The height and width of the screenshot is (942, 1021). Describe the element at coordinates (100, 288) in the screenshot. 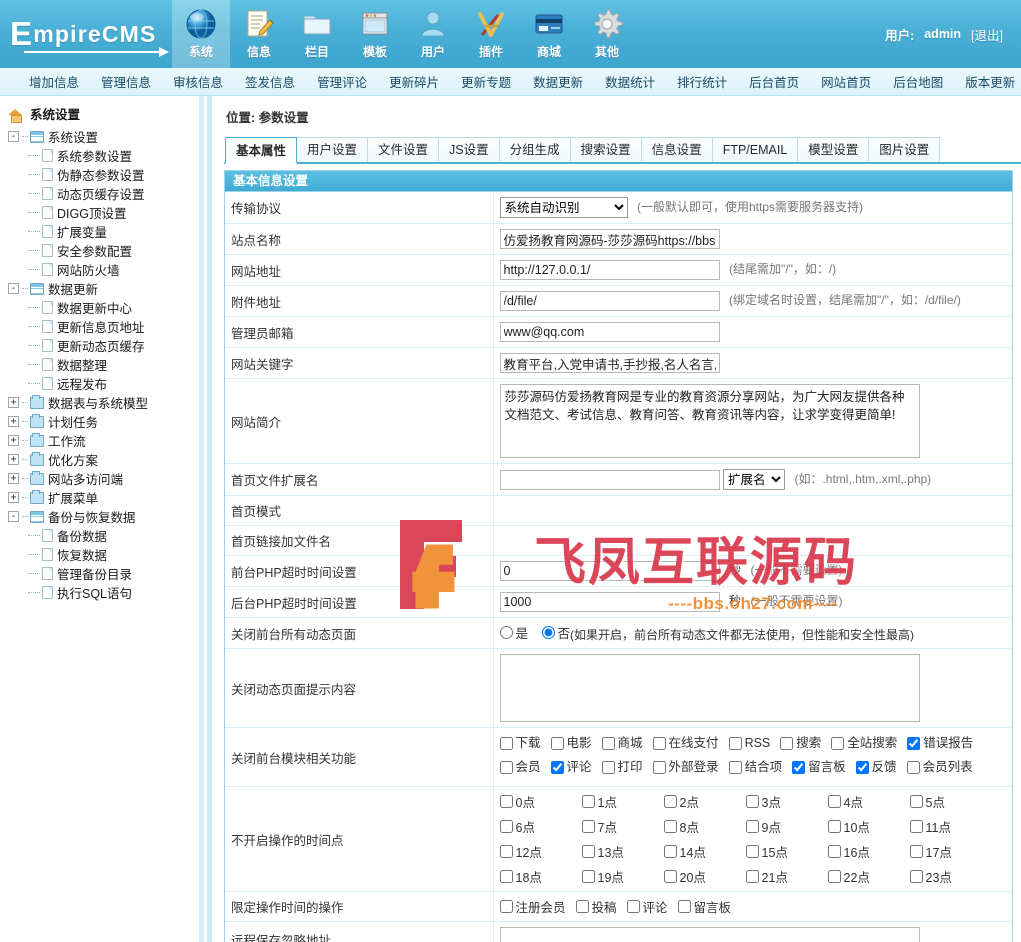

I see `sidebar-item-8: - 数据更新` at that location.